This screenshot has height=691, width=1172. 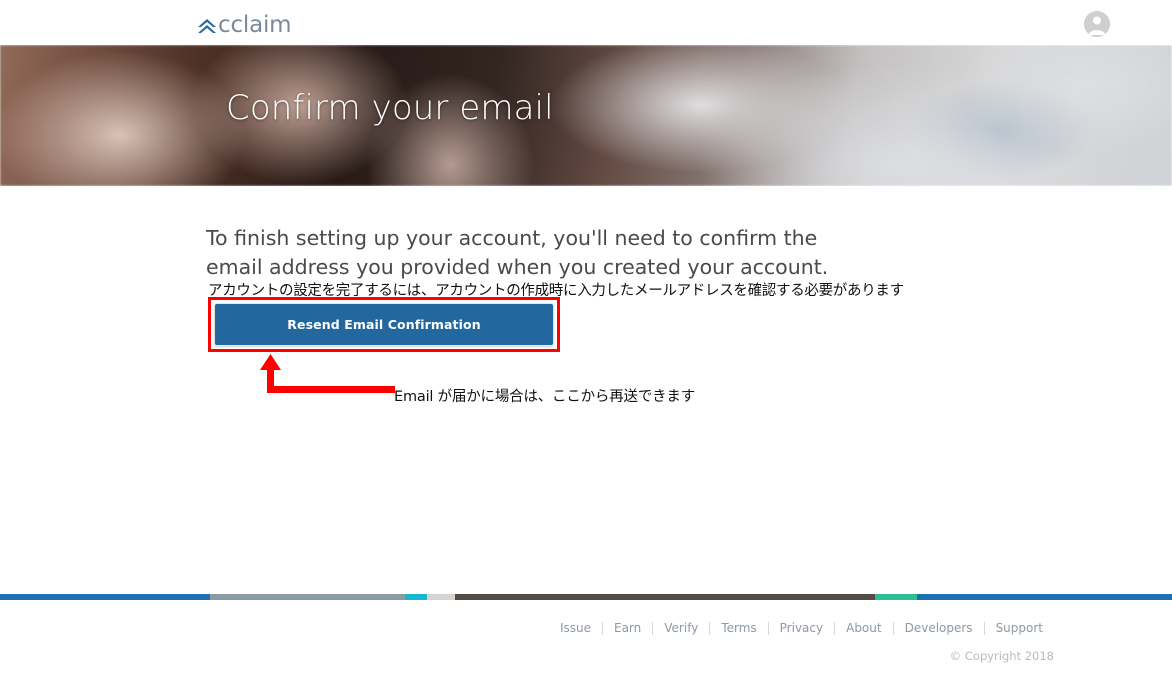 I want to click on top-navigation-bar: cclaim, so click(x=586, y=22).